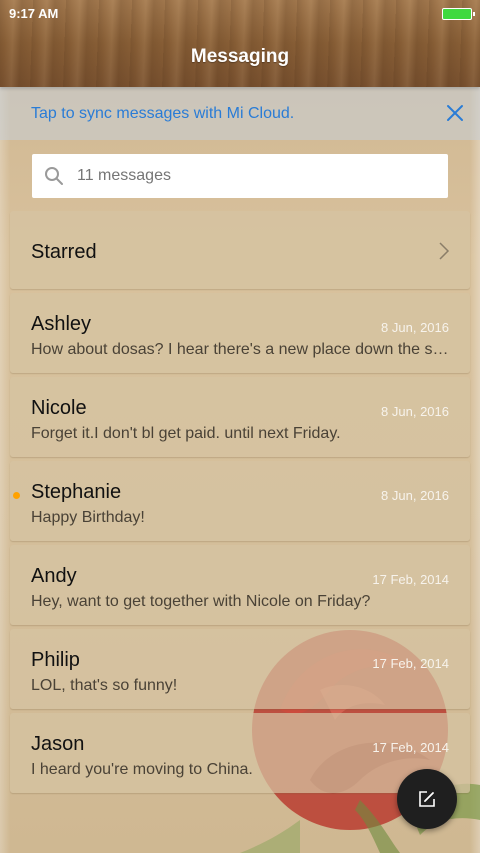  What do you see at coordinates (142, 769) in the screenshot?
I see `message-preview: I heard you're moving to China.` at bounding box center [142, 769].